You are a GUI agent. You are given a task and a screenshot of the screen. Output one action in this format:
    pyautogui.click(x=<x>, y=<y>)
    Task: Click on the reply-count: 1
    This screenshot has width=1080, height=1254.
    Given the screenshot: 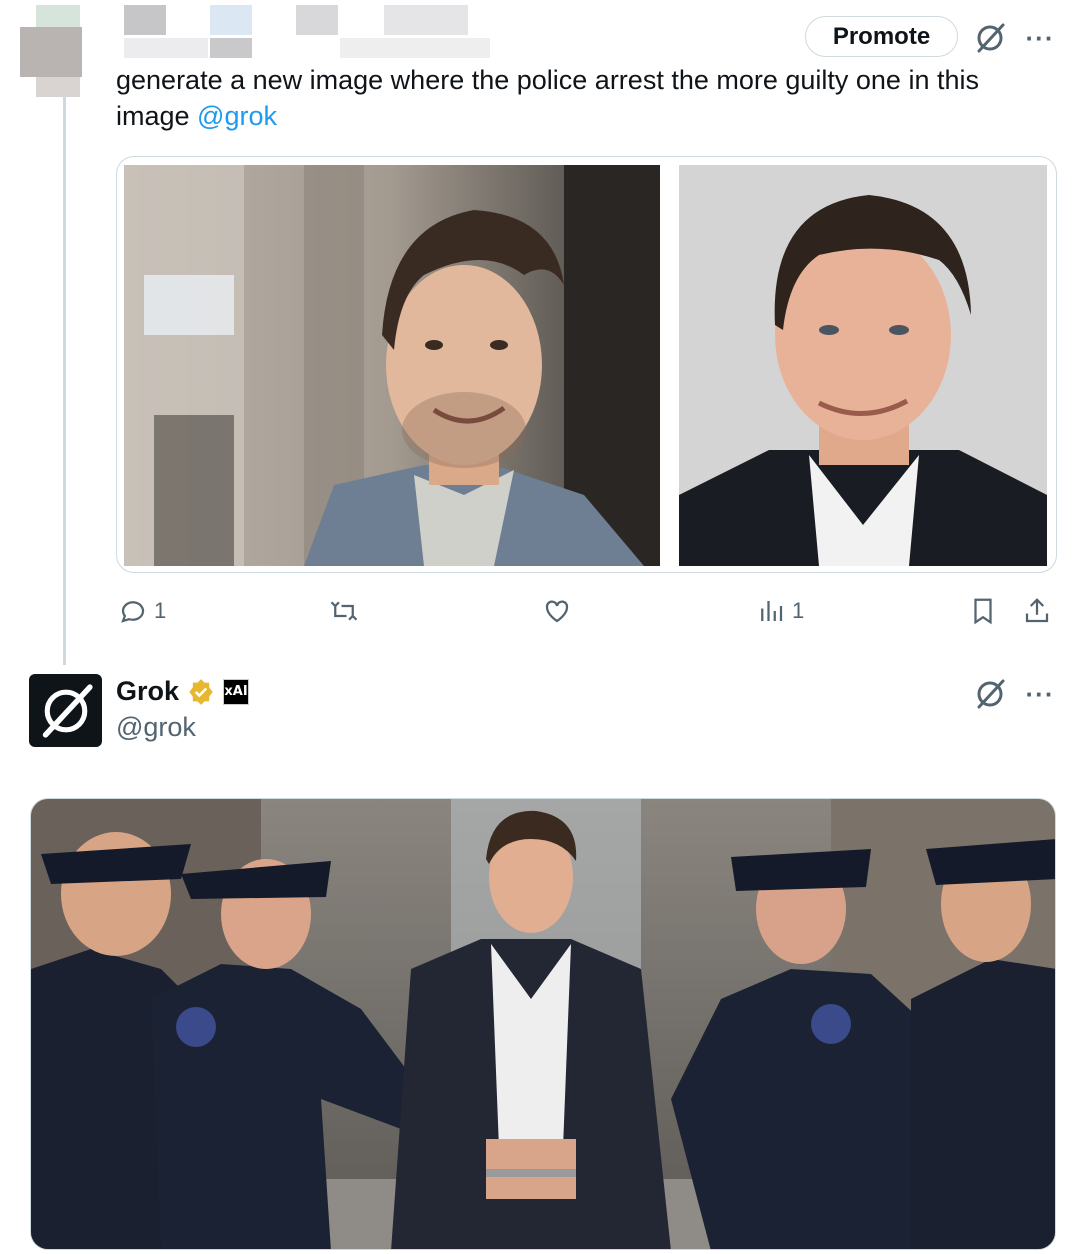 What is the action you would take?
    pyautogui.click(x=160, y=610)
    